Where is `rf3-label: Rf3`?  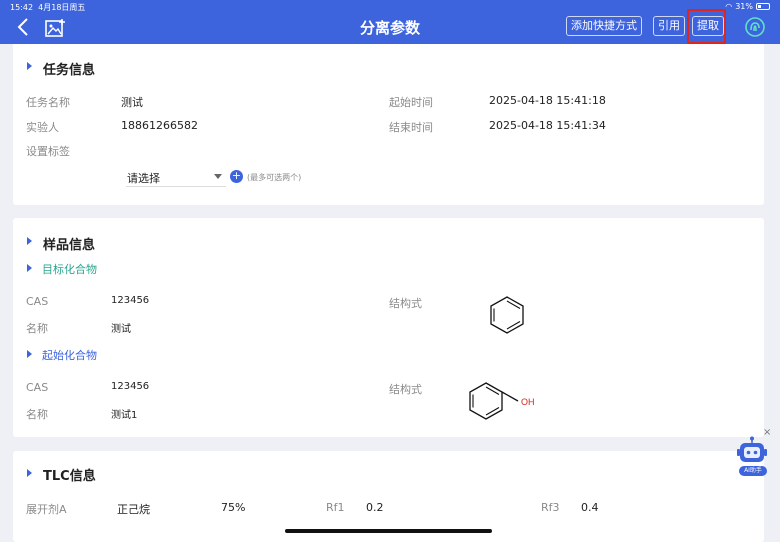
rf3-label: Rf3 is located at coordinates (550, 507).